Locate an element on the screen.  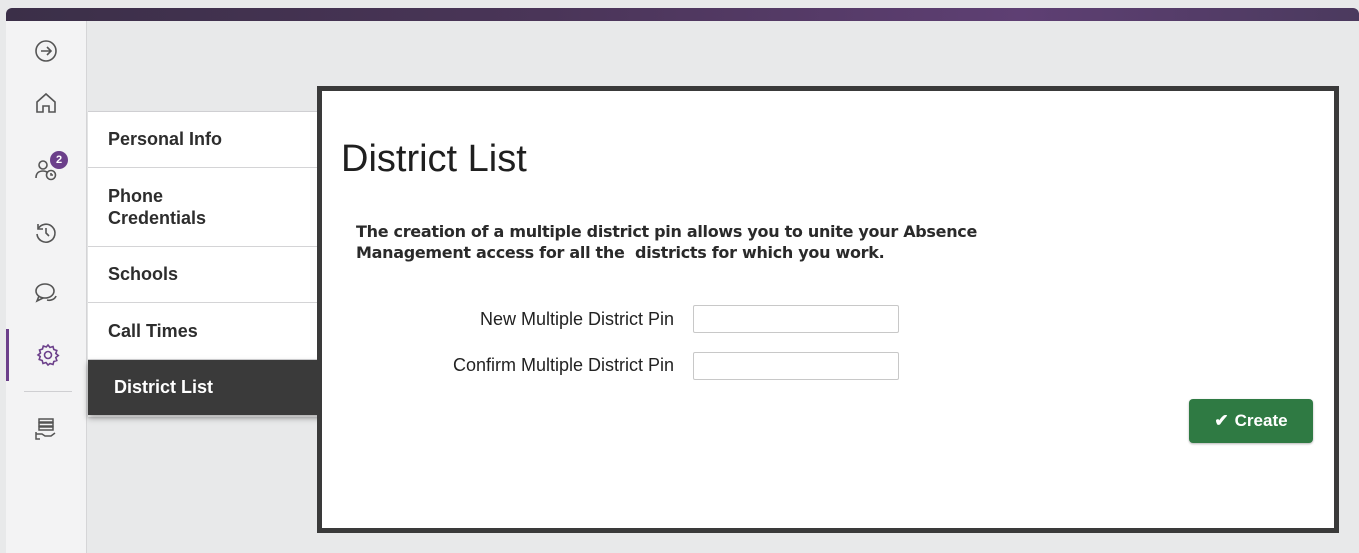
menu-item-schools: Schools is located at coordinates (214, 275).